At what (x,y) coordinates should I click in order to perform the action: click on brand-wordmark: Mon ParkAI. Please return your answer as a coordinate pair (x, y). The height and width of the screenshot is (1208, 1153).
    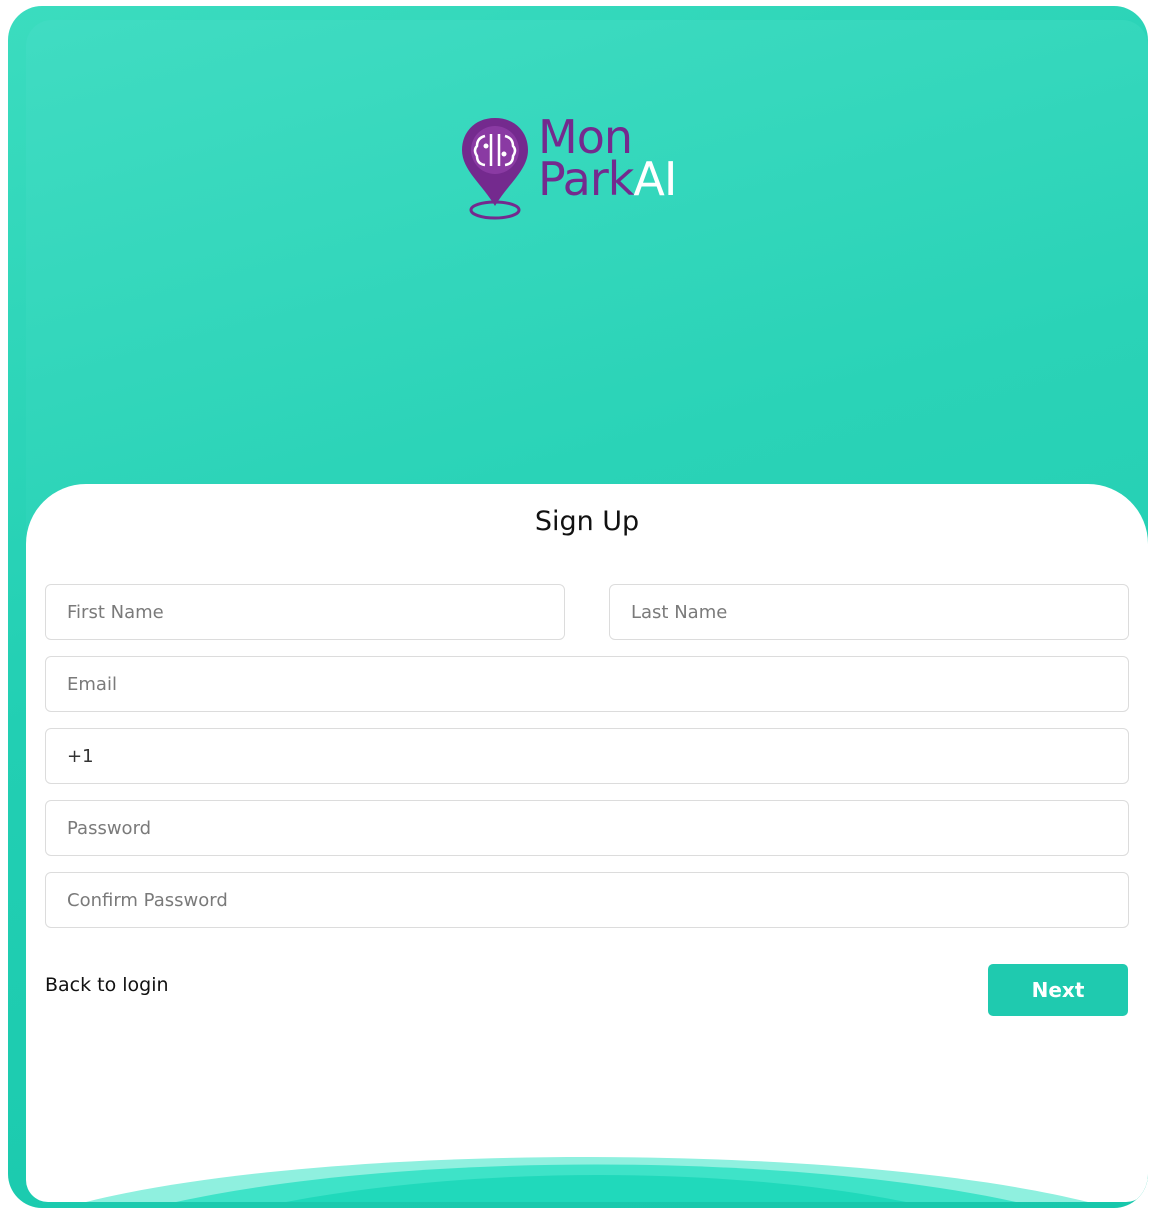
    Looking at the image, I should click on (607, 158).